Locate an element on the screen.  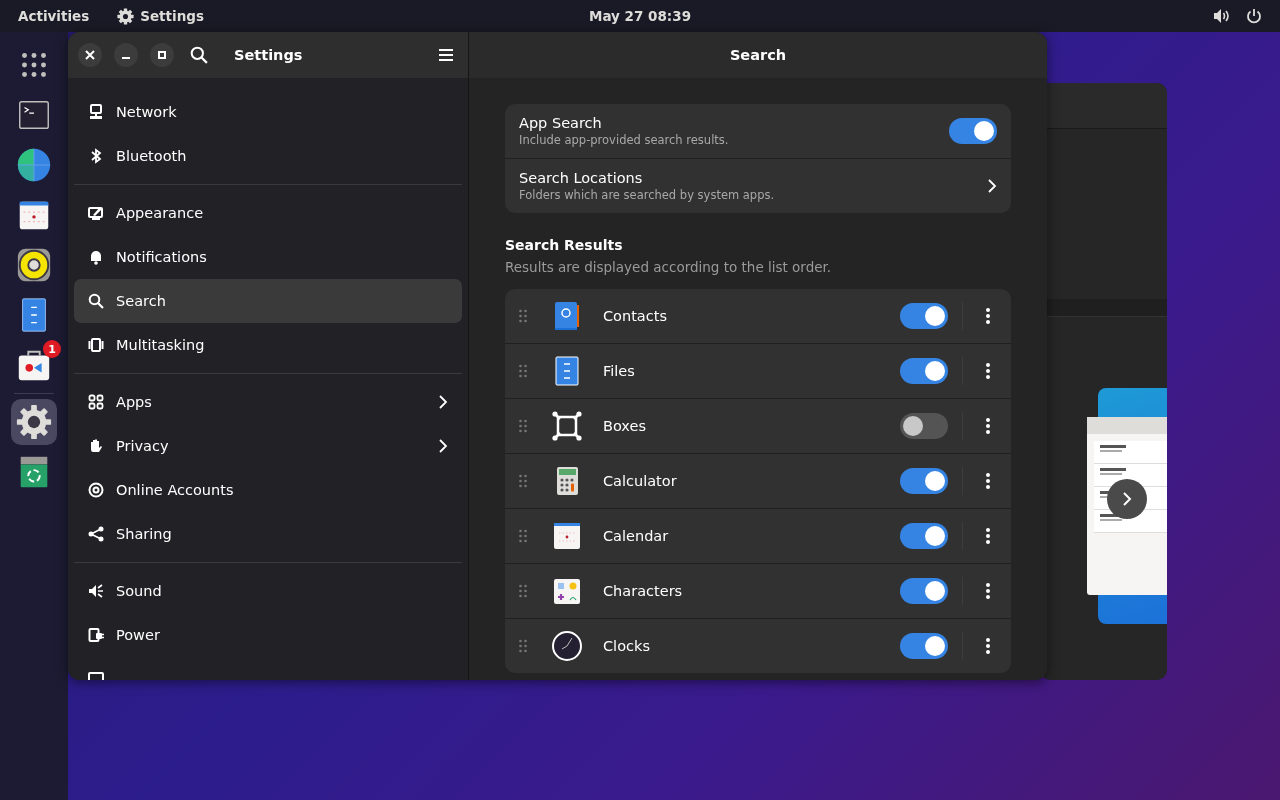
row-title: App Search is located at coordinates (561, 123).